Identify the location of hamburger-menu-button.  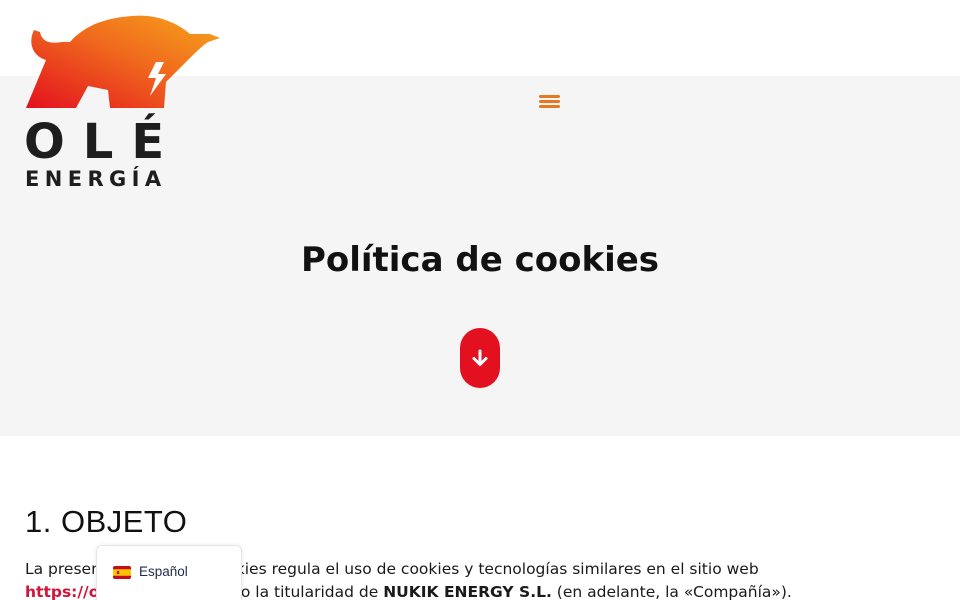
(550, 102).